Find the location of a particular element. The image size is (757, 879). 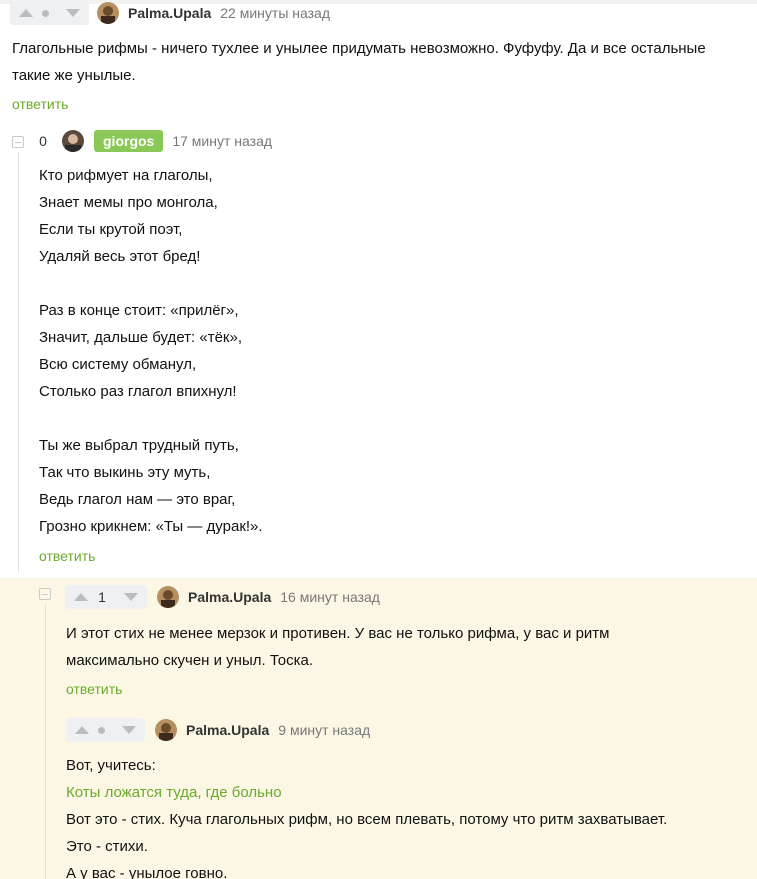

timestamp: 22 минуты назад is located at coordinates (275, 13).